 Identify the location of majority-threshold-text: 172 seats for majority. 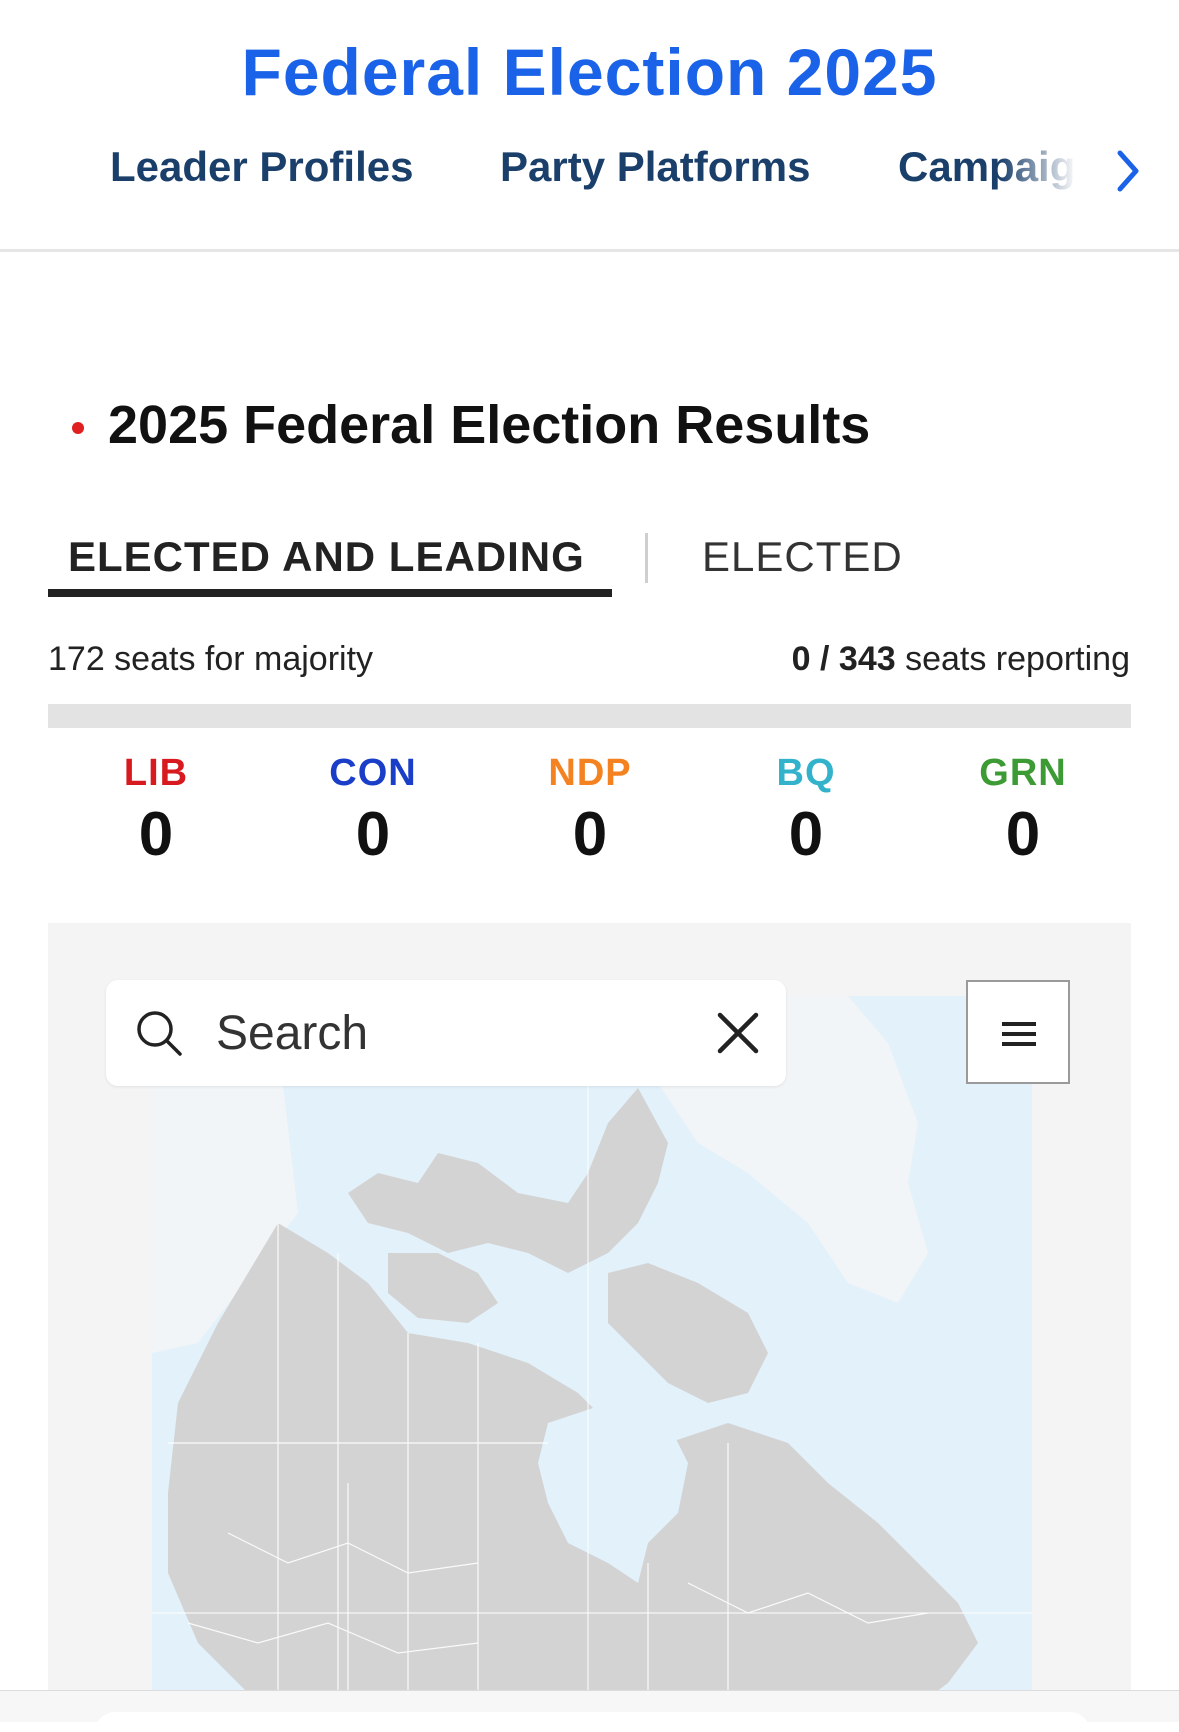
(211, 659).